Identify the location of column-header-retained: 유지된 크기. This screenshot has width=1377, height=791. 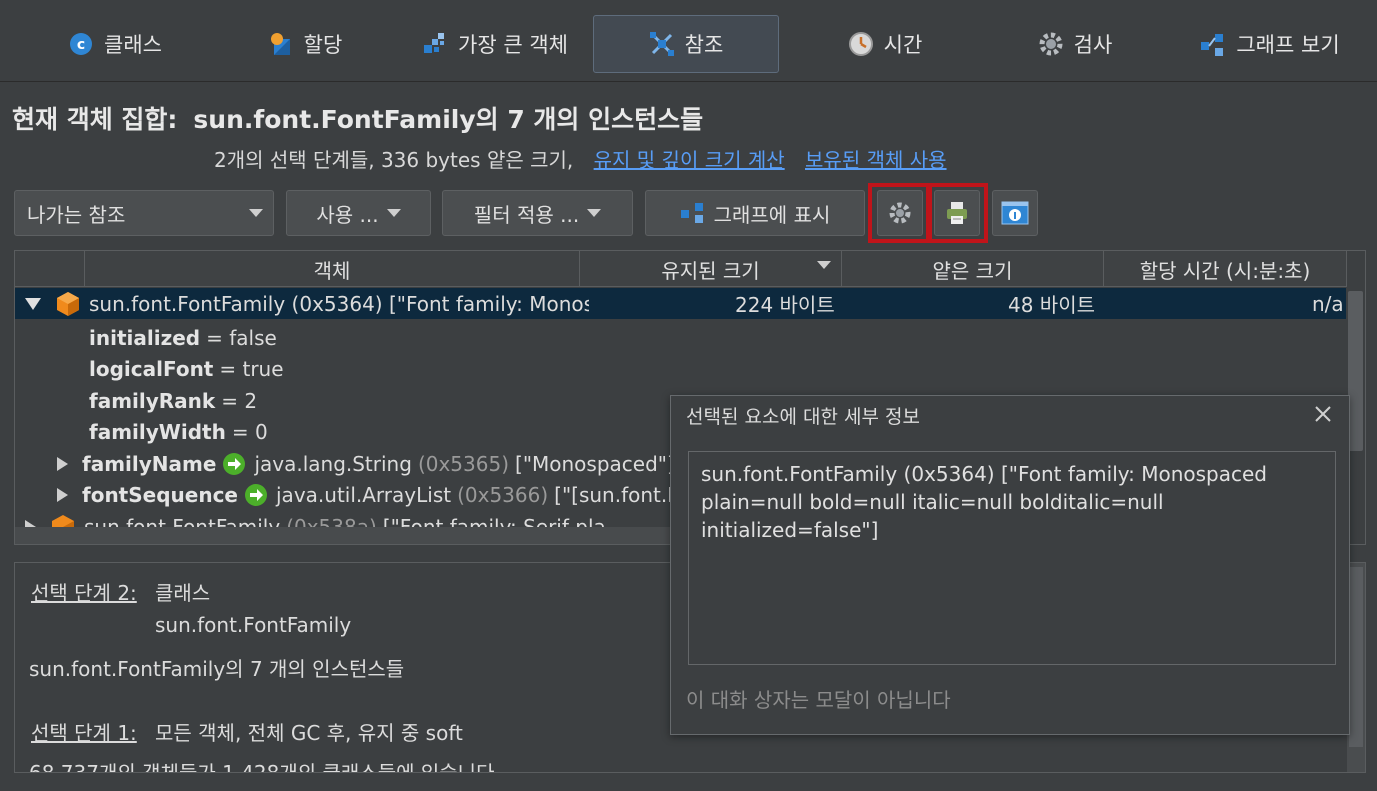
(711, 269).